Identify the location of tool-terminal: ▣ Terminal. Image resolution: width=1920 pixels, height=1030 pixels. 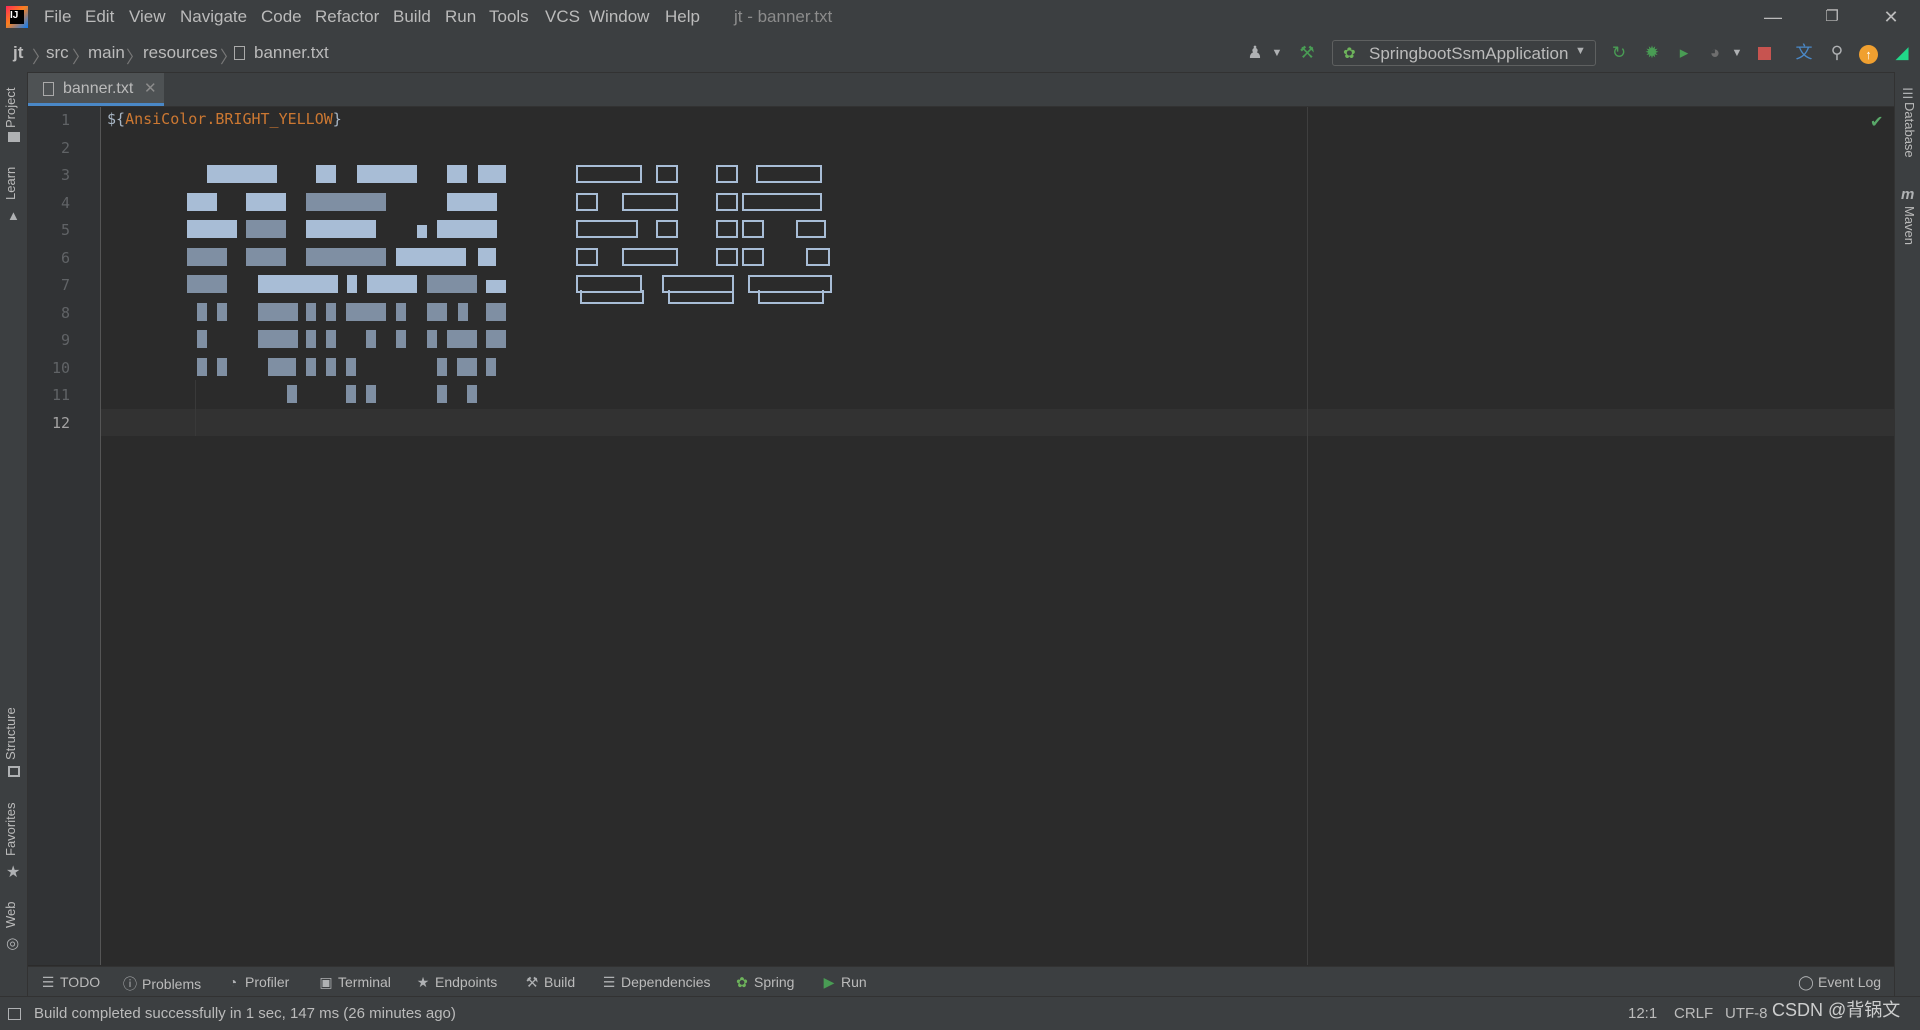
(354, 982).